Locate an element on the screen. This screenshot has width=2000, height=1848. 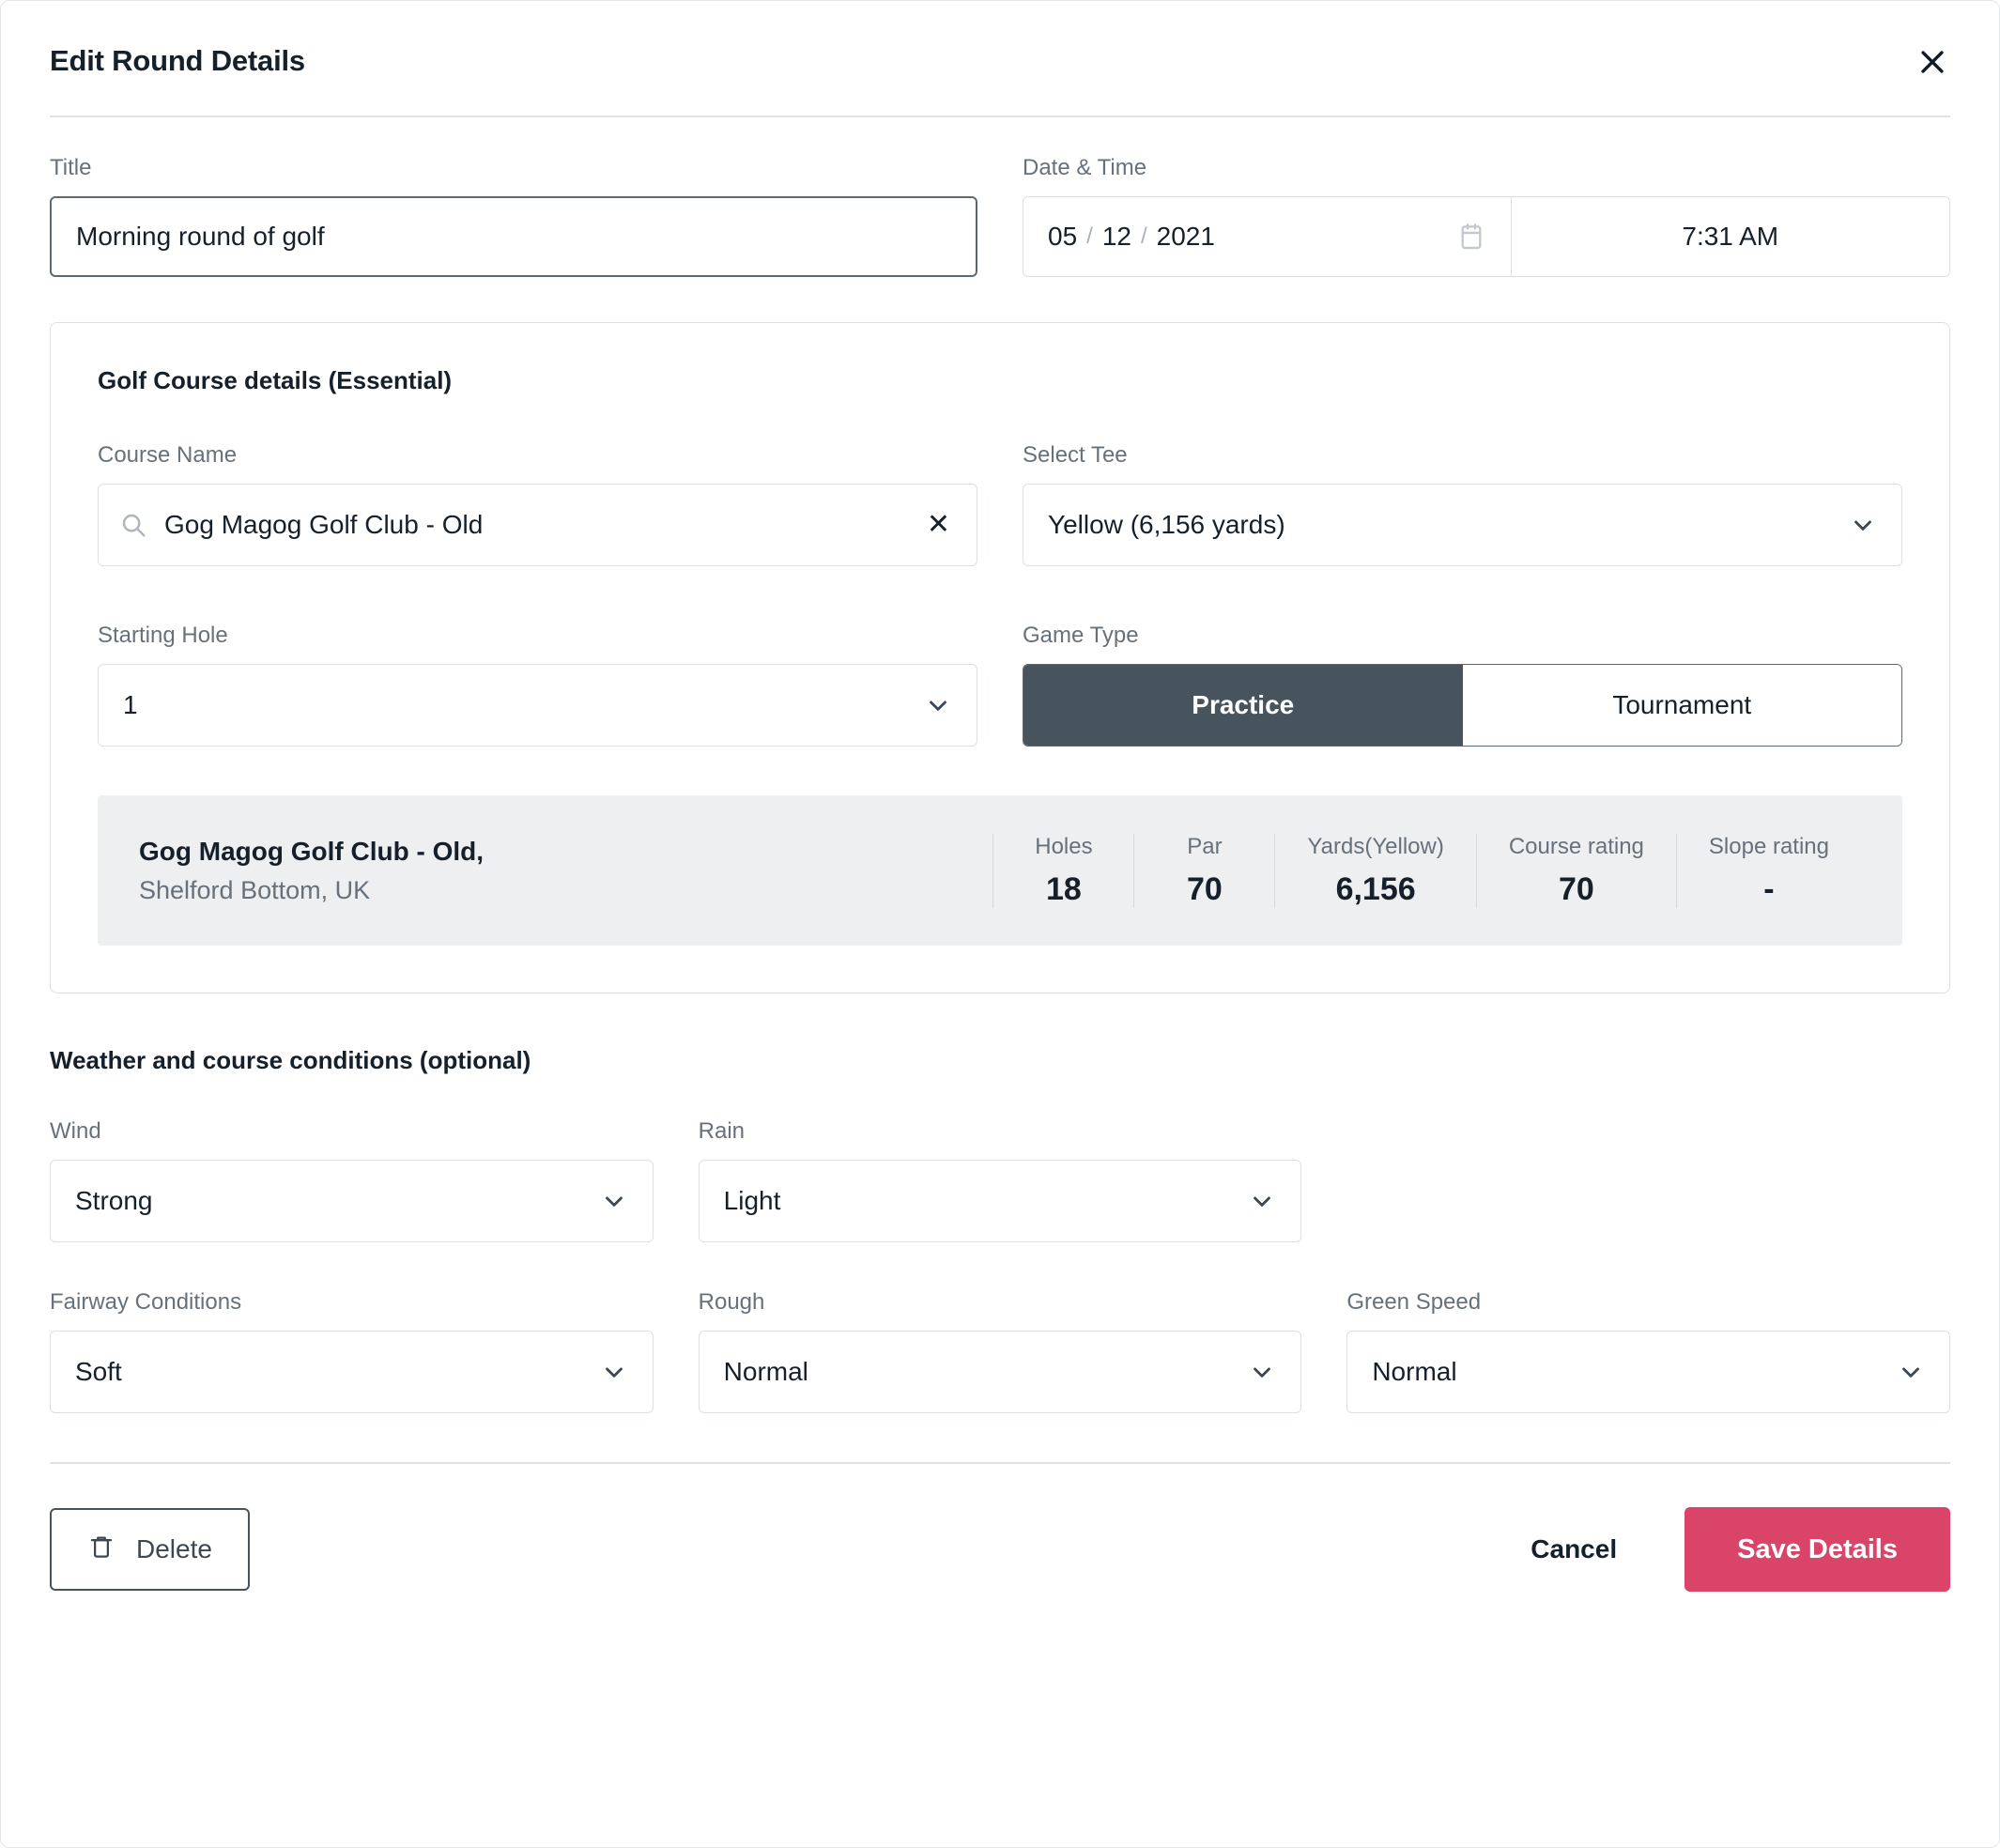
course-name-group: Course Name Gog Magog Golf Club - Old ✕ is located at coordinates (537, 504).